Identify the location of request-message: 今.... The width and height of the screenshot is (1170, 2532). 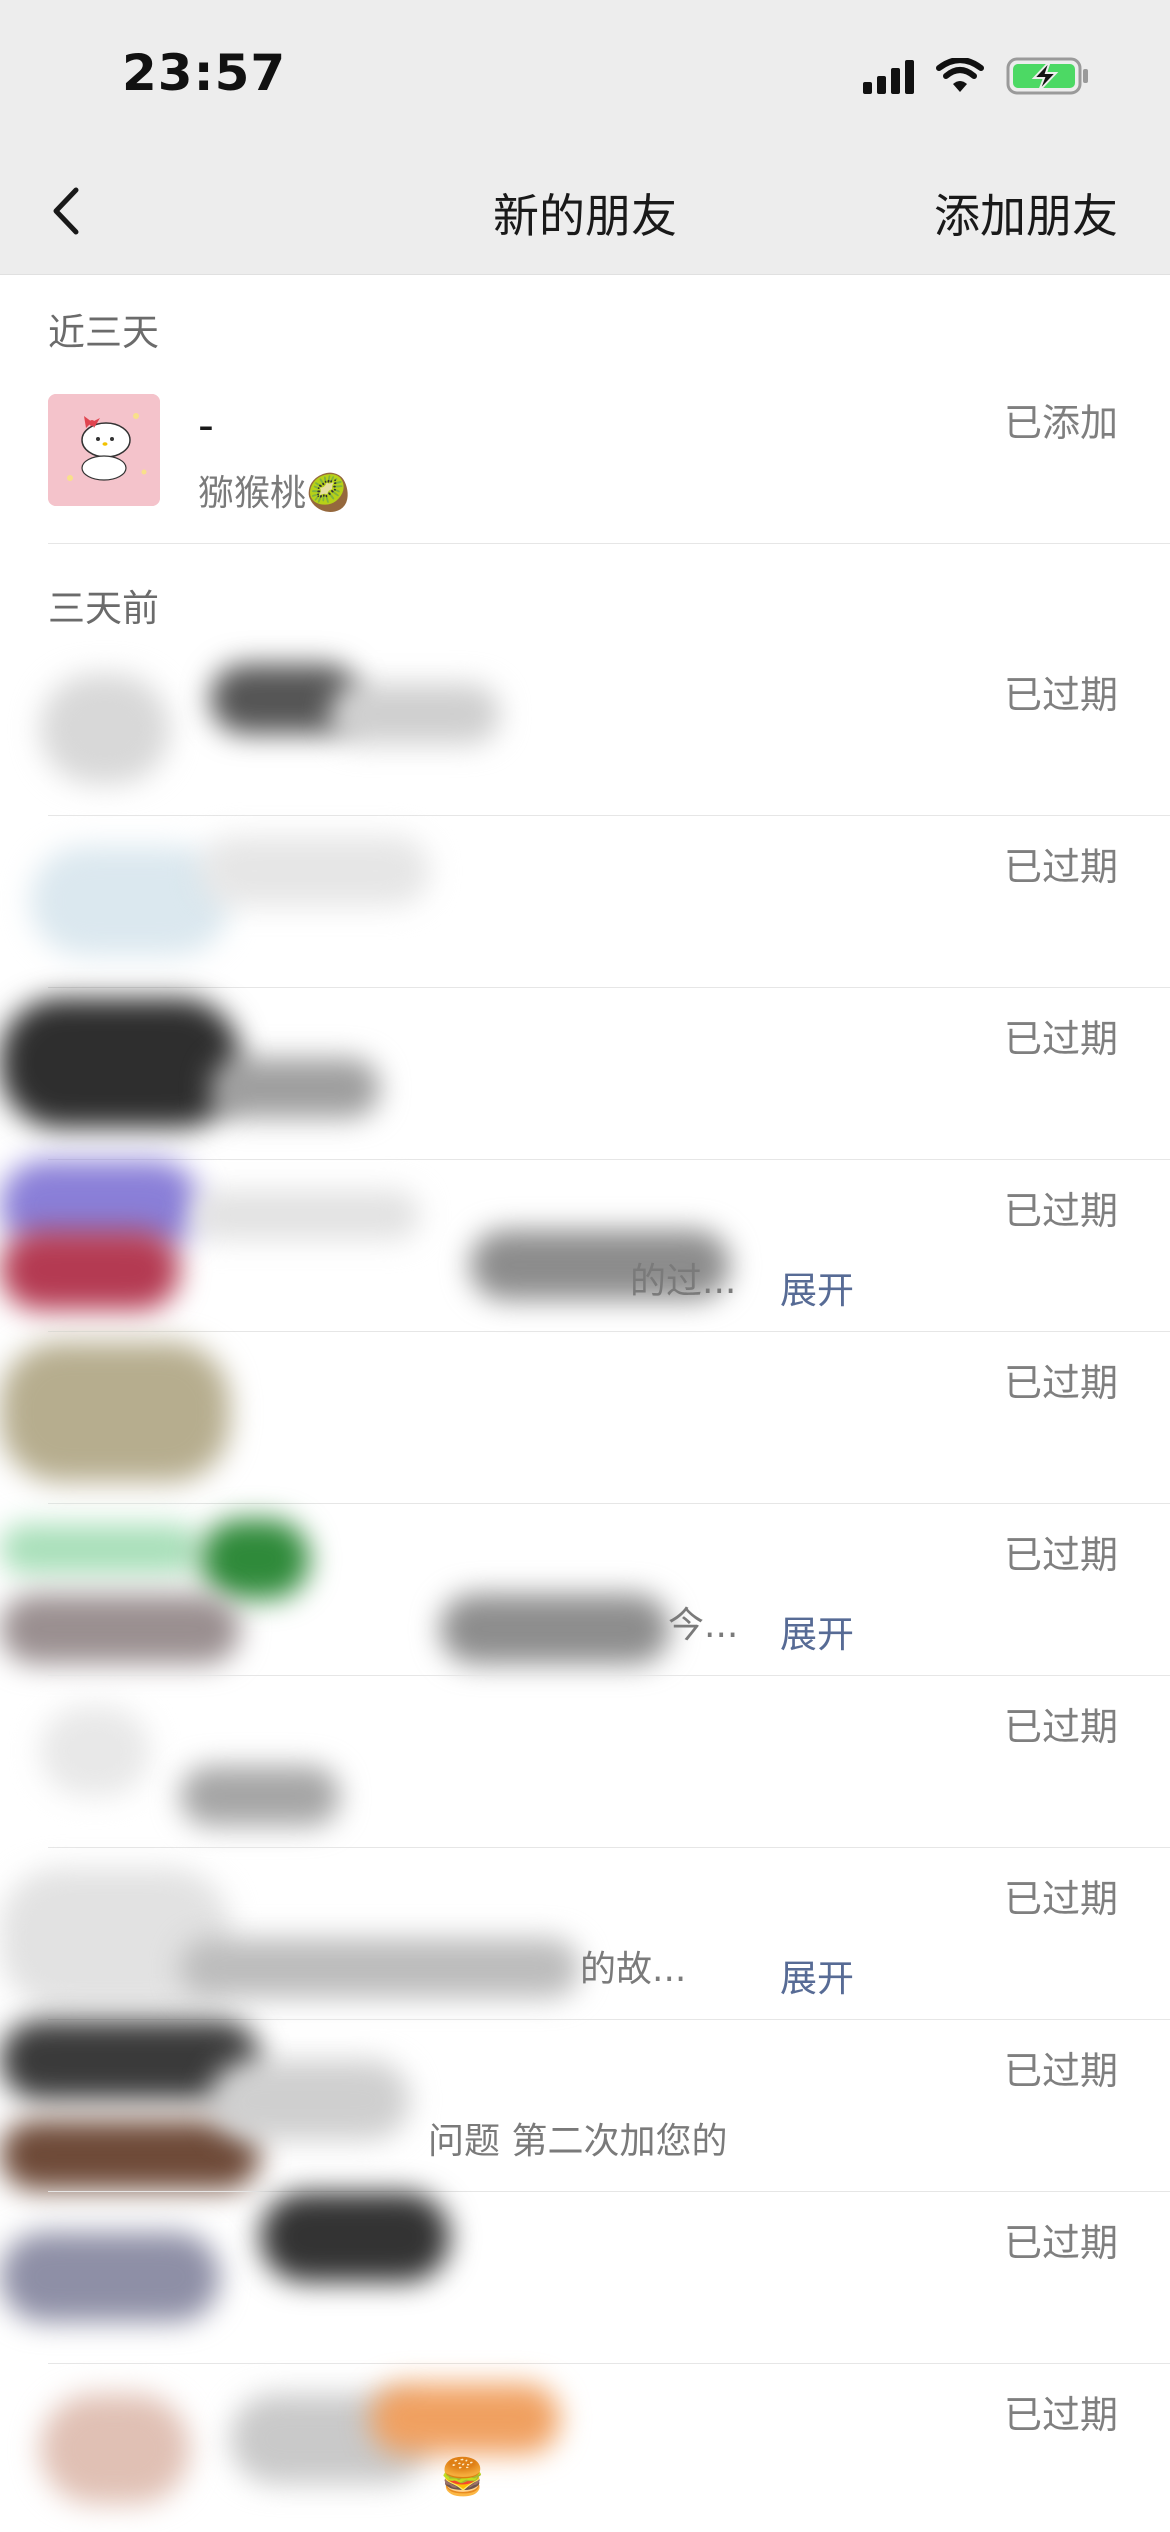
(703, 1625).